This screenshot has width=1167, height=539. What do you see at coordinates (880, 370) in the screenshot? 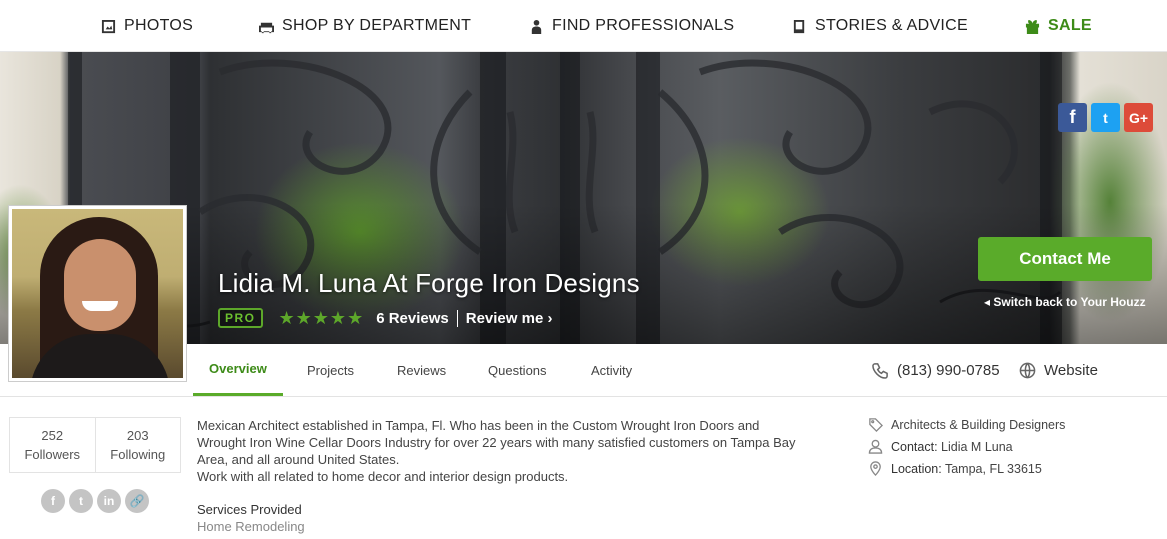
I see `phone-icon` at bounding box center [880, 370].